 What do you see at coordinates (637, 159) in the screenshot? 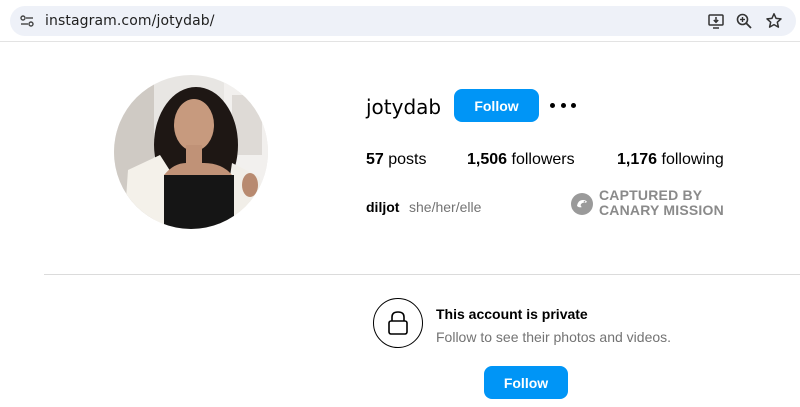
I see `following-number: 1,176` at bounding box center [637, 159].